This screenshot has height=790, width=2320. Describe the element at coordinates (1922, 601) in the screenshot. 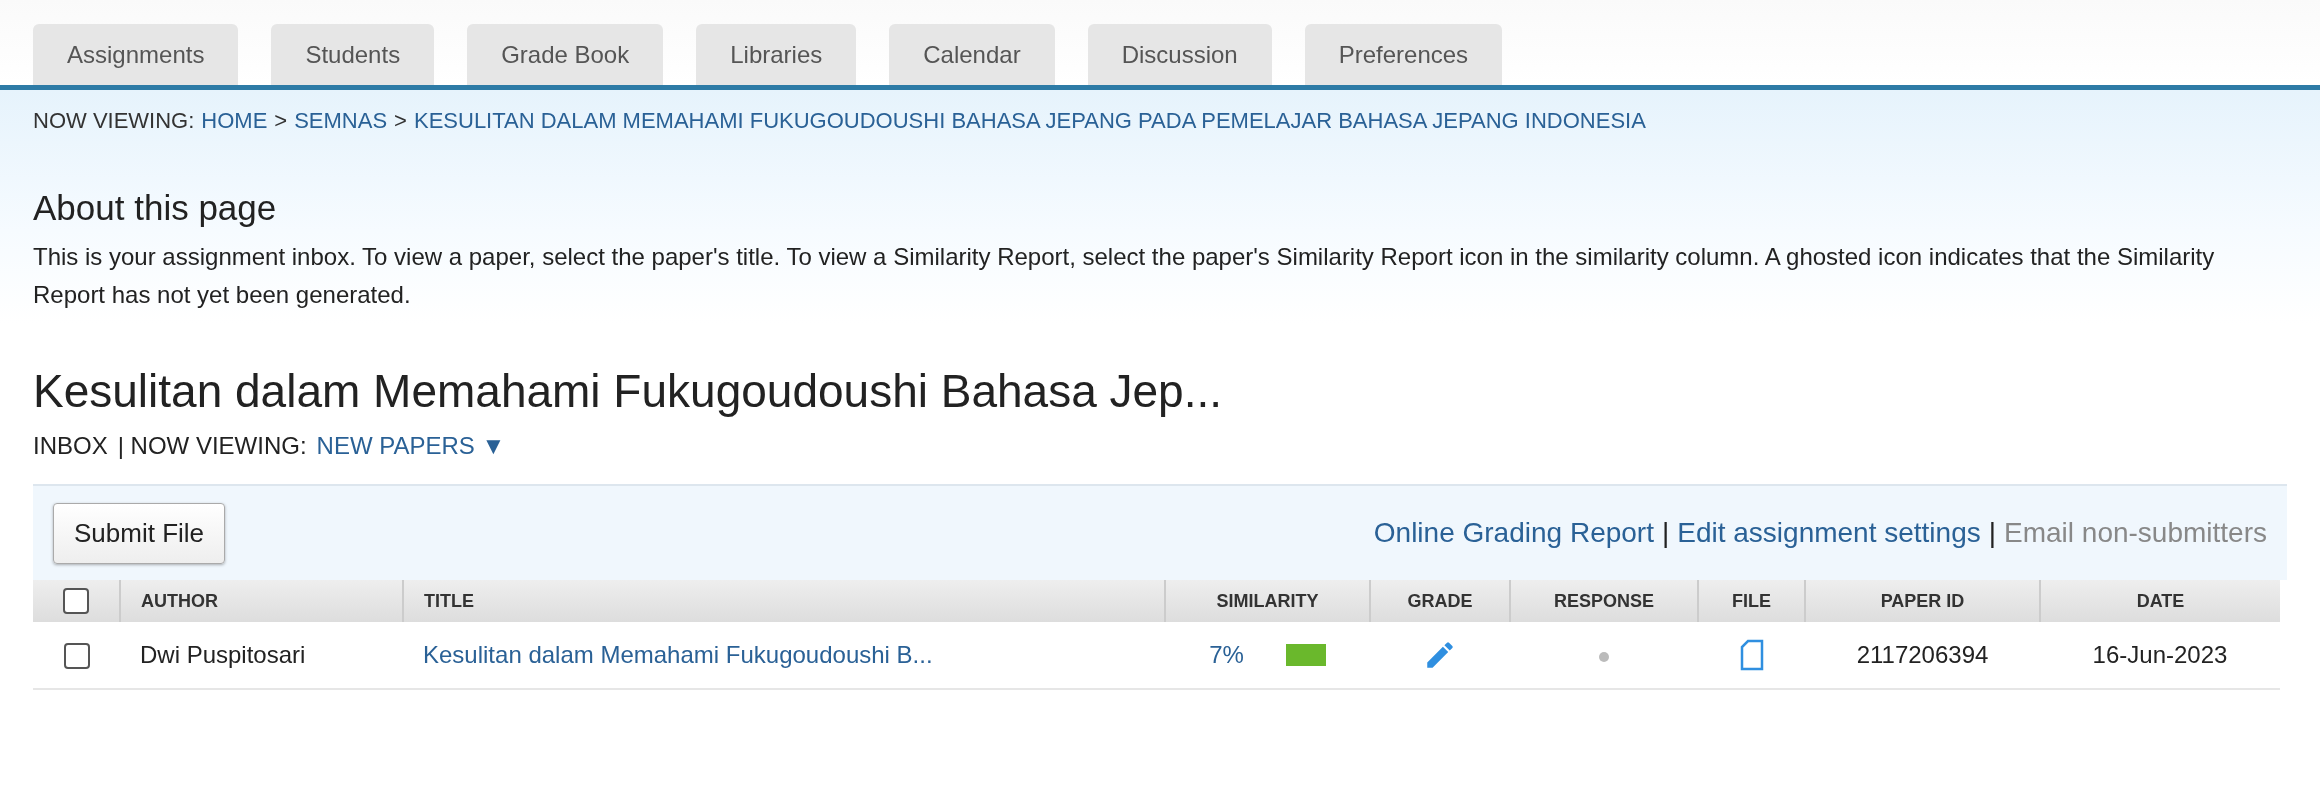

I see `column-header: PAPER ID` at that location.